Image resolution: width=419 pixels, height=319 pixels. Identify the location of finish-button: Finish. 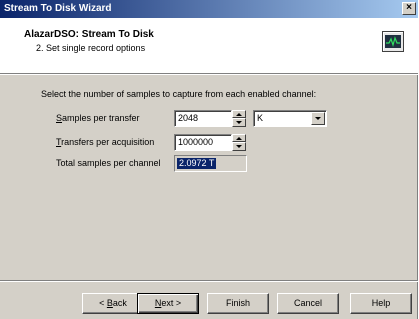
(238, 303).